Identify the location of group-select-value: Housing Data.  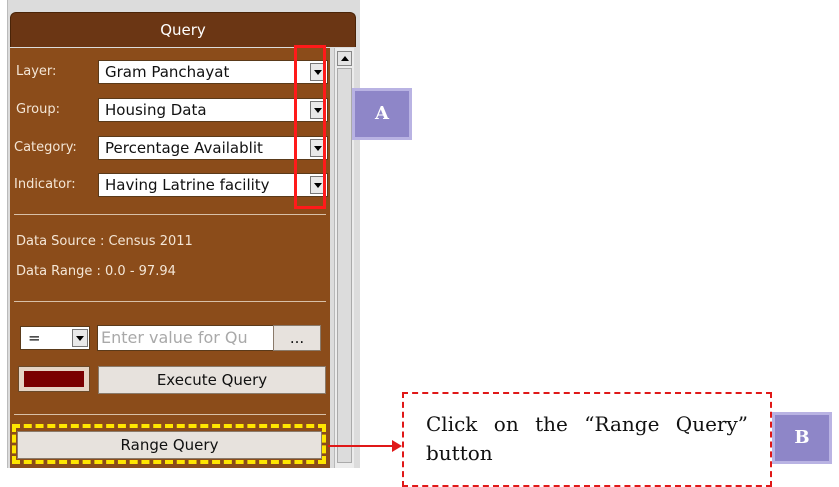
(156, 110).